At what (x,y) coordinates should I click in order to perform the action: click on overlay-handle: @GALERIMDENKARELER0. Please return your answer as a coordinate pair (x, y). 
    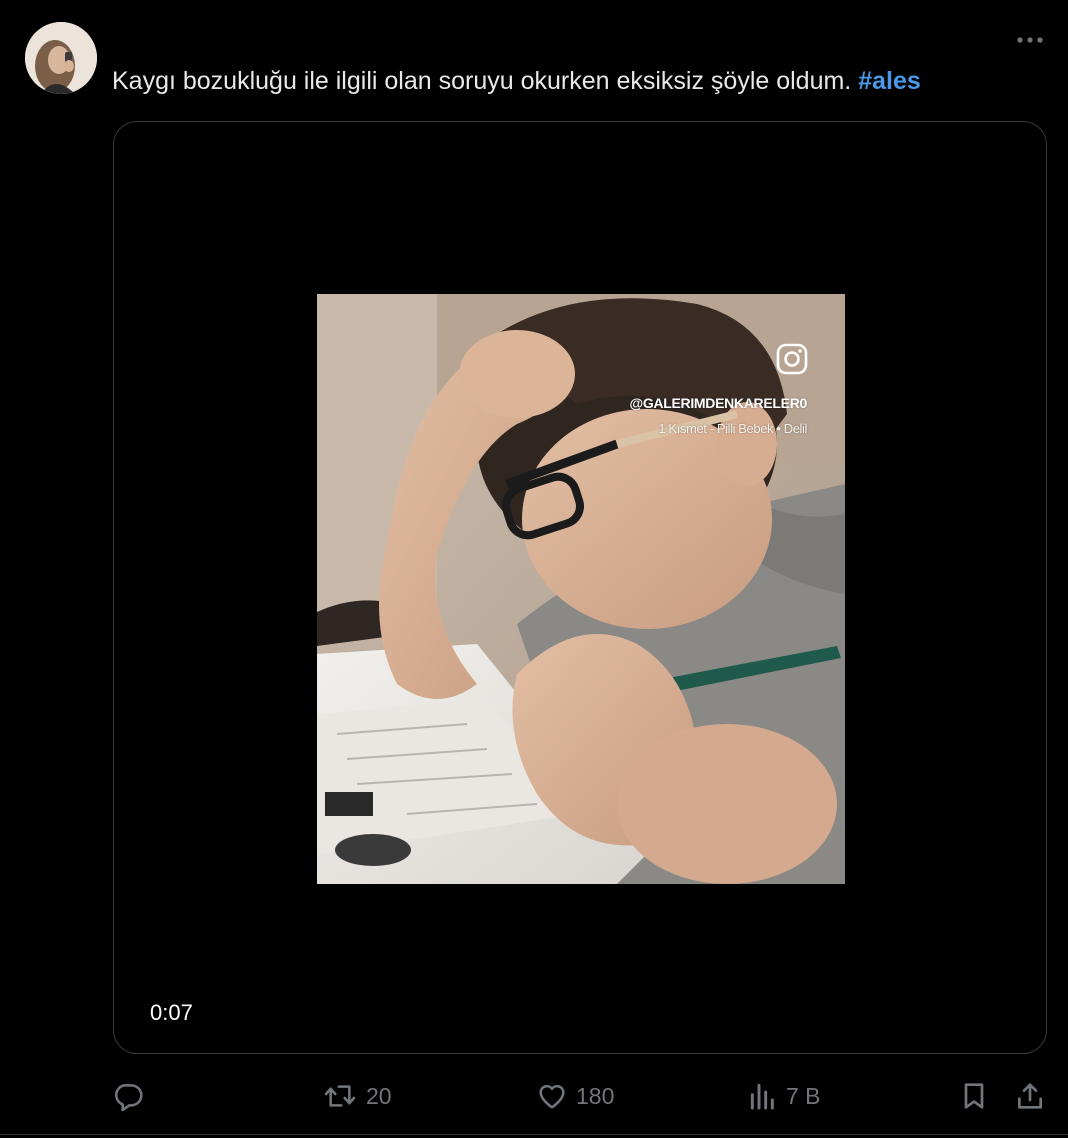
    Looking at the image, I should click on (718, 403).